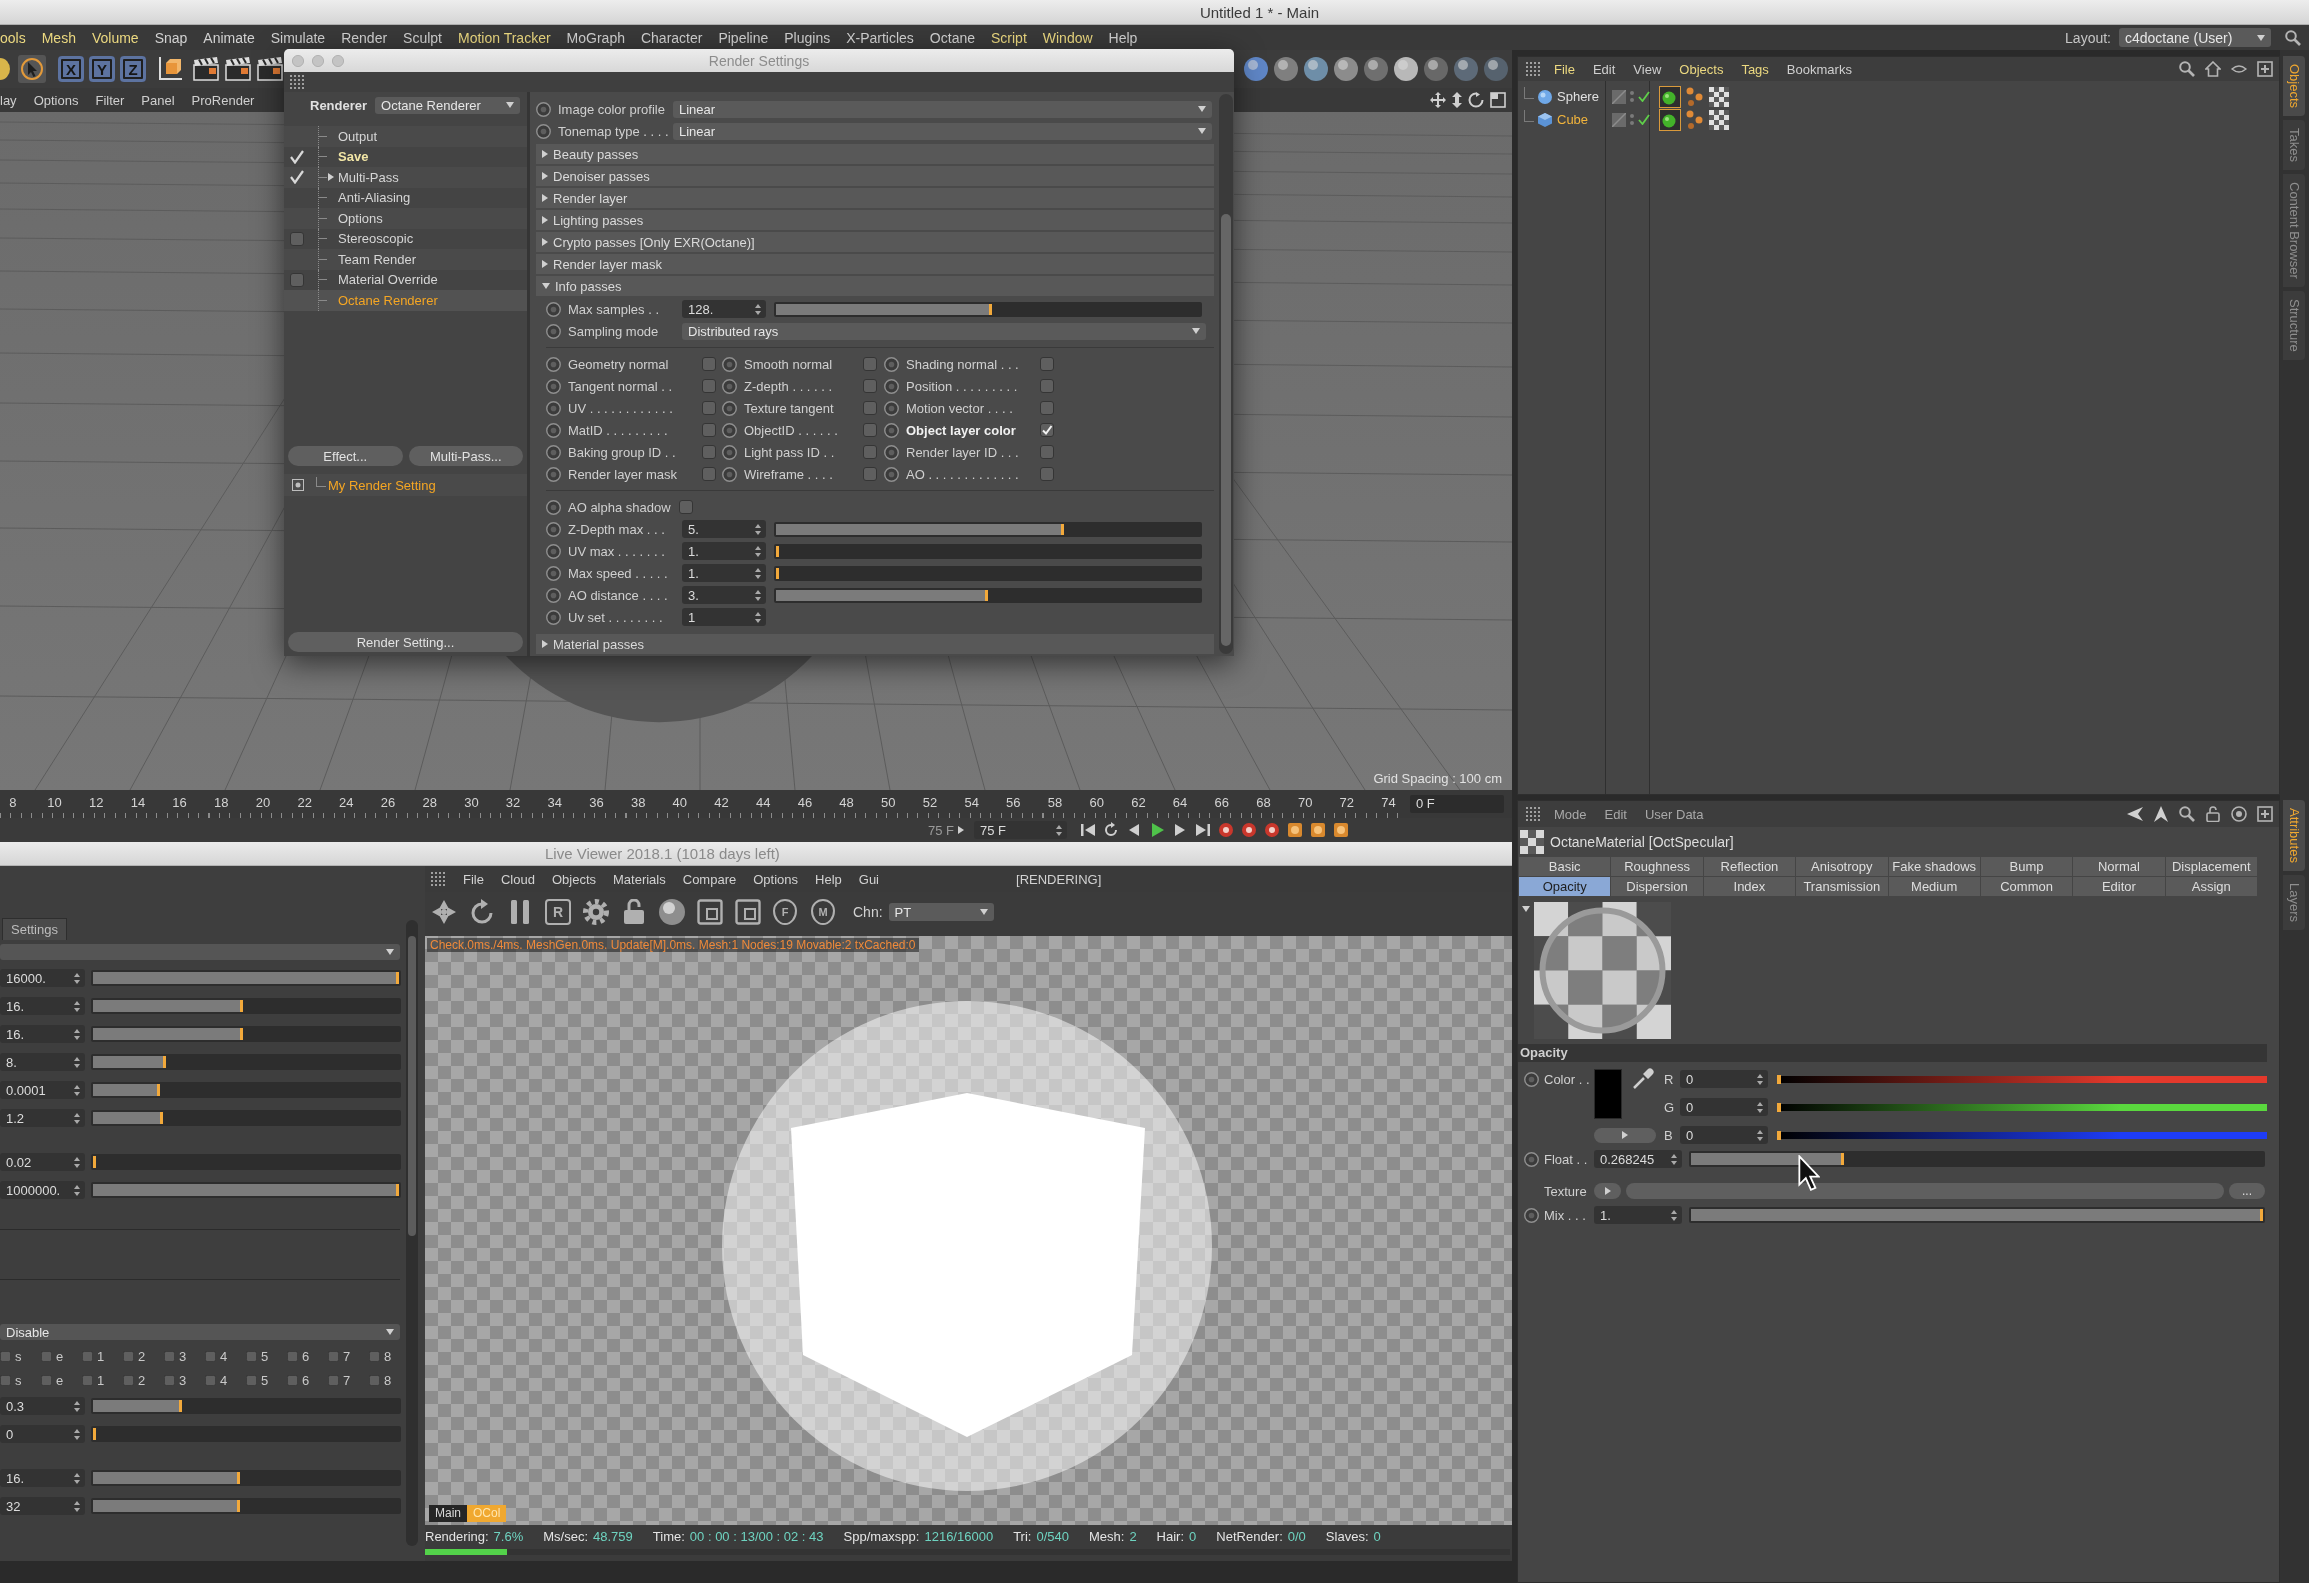 Image resolution: width=2309 pixels, height=1583 pixels. I want to click on dropdown: c4doctane (User), so click(2195, 37).